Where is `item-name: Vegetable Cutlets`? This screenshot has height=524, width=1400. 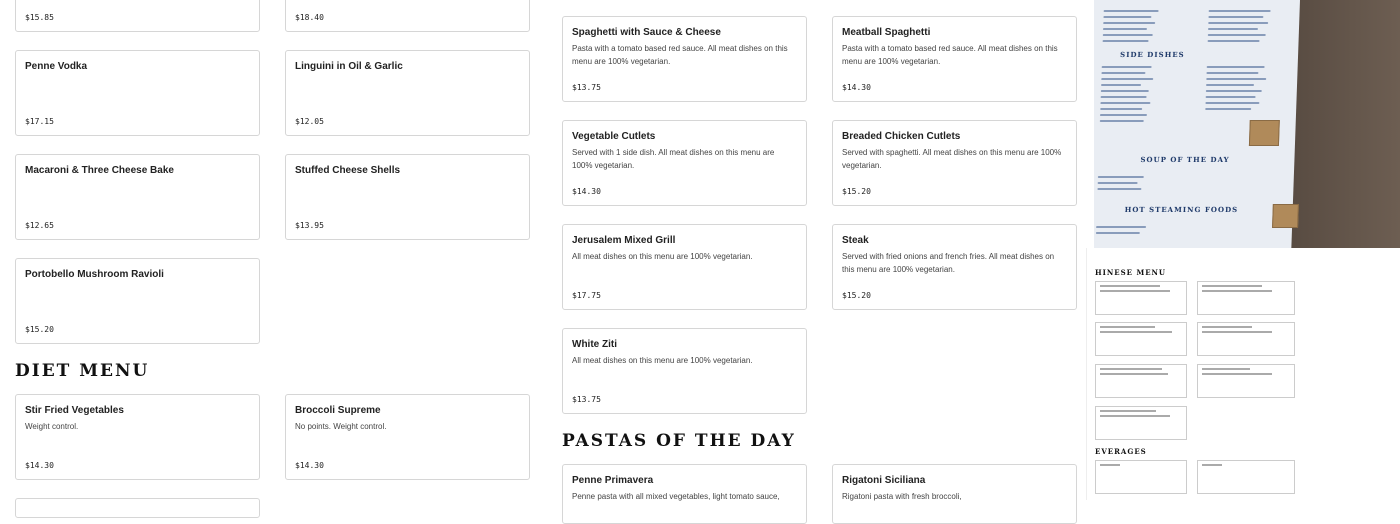 item-name: Vegetable Cutlets is located at coordinates (614, 136).